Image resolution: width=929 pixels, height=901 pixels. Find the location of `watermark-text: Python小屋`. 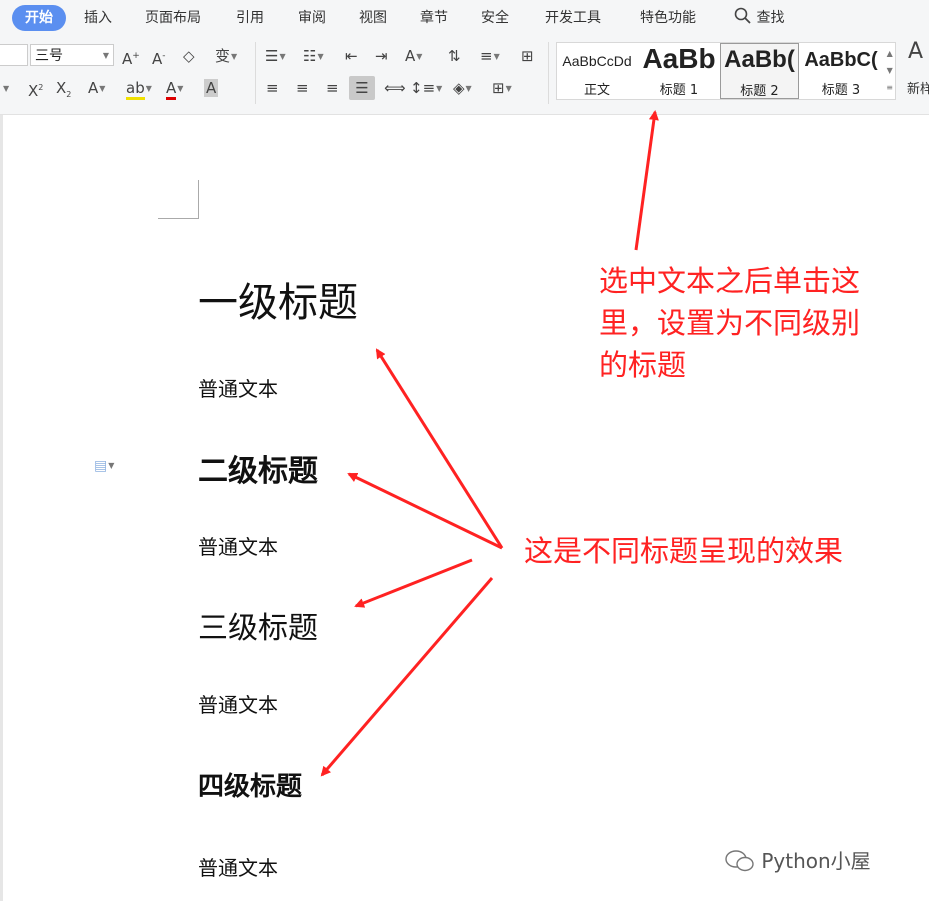

watermark-text: Python小屋 is located at coordinates (816, 861).